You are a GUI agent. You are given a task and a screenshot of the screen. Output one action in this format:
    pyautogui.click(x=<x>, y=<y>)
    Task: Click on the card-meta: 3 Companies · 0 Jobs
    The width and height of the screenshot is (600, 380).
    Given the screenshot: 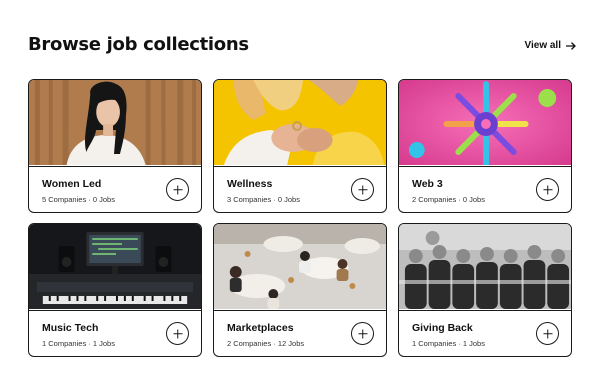 What is the action you would take?
    pyautogui.click(x=263, y=199)
    